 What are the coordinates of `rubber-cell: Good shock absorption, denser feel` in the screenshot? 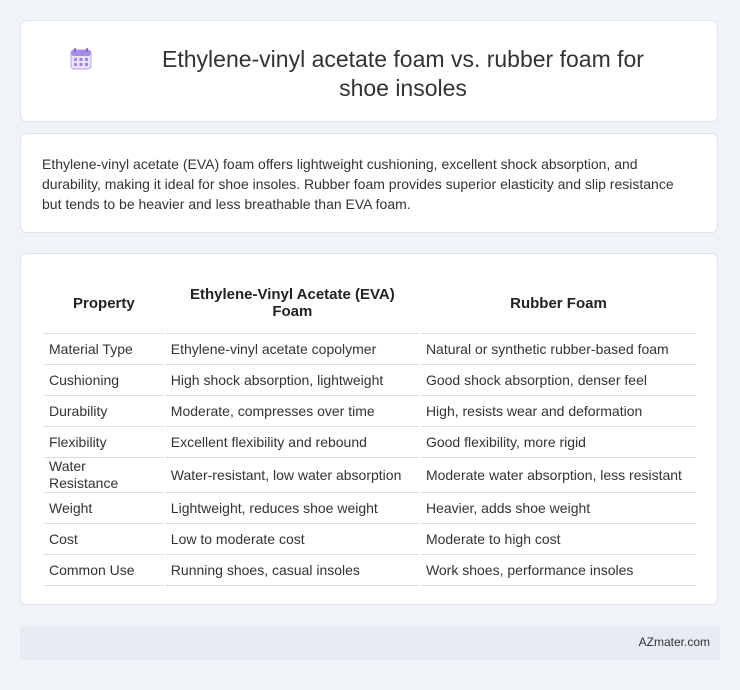 It's located at (558, 380).